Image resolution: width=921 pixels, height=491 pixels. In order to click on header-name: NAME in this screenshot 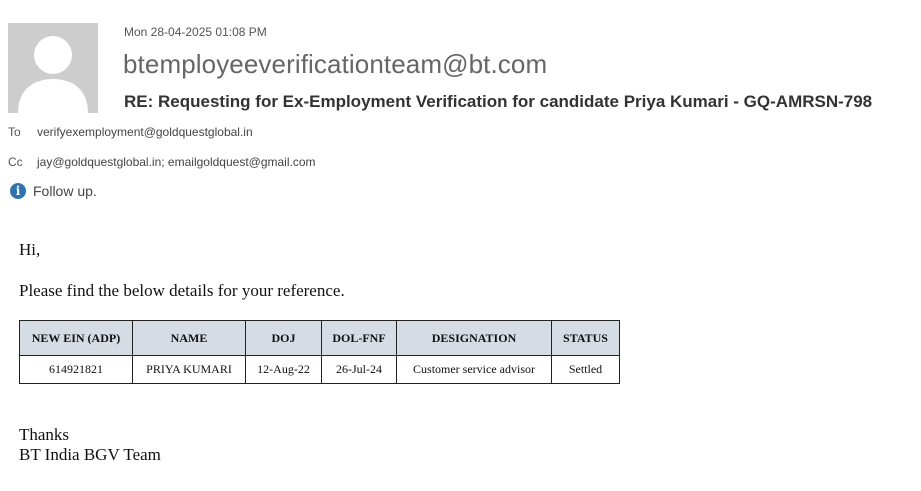, I will do `click(189, 338)`.